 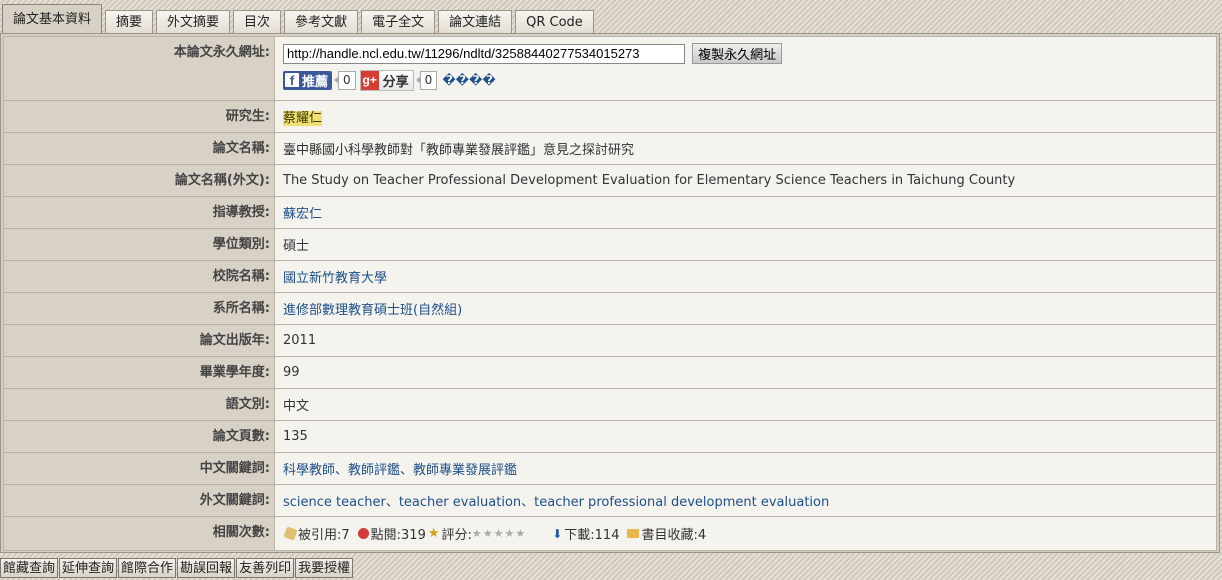 I want to click on field-value: 科學教師、教師評鑑、教師專業發展評鑑, so click(x=745, y=468).